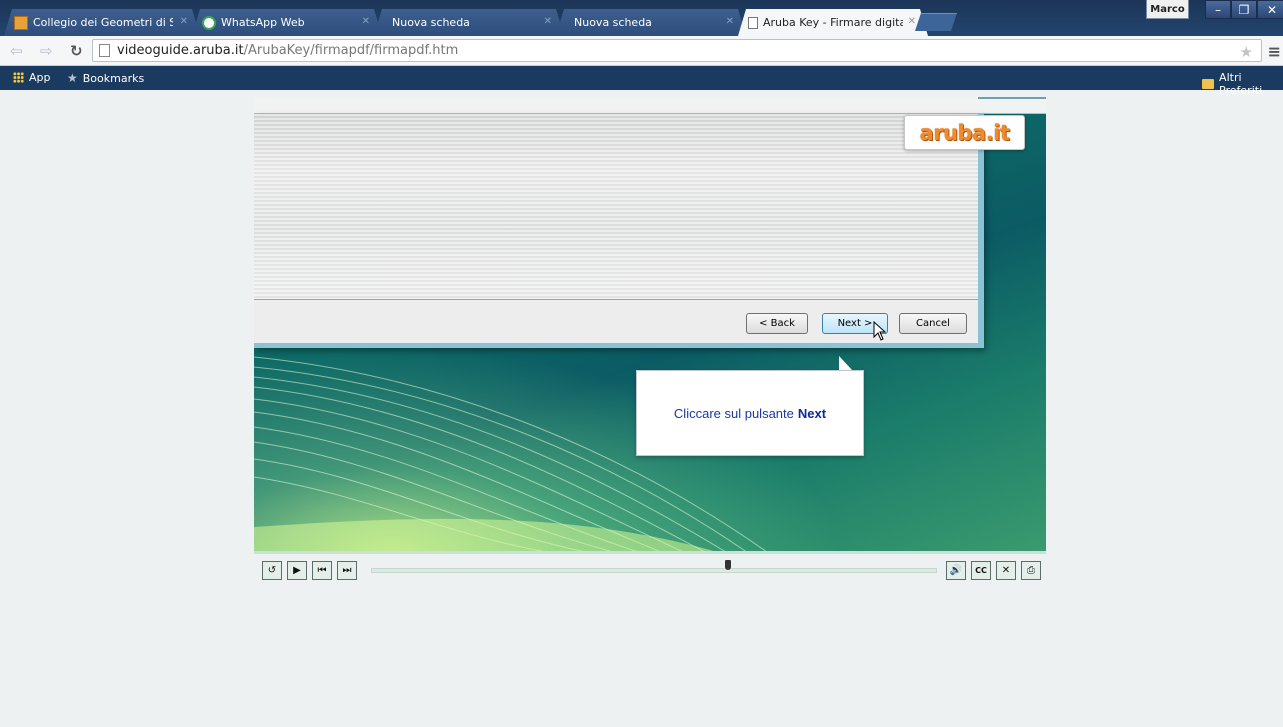  What do you see at coordinates (209, 23) in the screenshot?
I see `whatsapp-icon` at bounding box center [209, 23].